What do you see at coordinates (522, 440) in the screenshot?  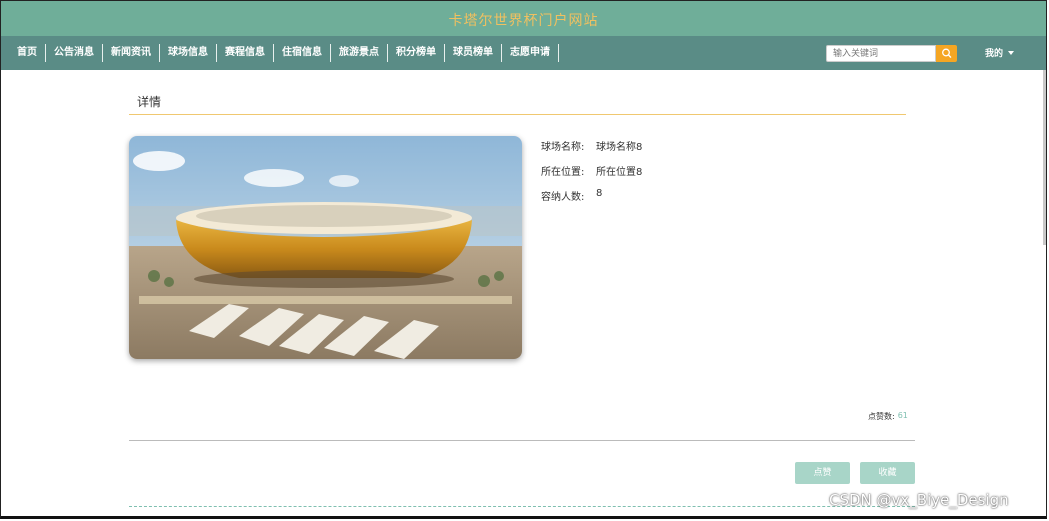 I see `divider` at bounding box center [522, 440].